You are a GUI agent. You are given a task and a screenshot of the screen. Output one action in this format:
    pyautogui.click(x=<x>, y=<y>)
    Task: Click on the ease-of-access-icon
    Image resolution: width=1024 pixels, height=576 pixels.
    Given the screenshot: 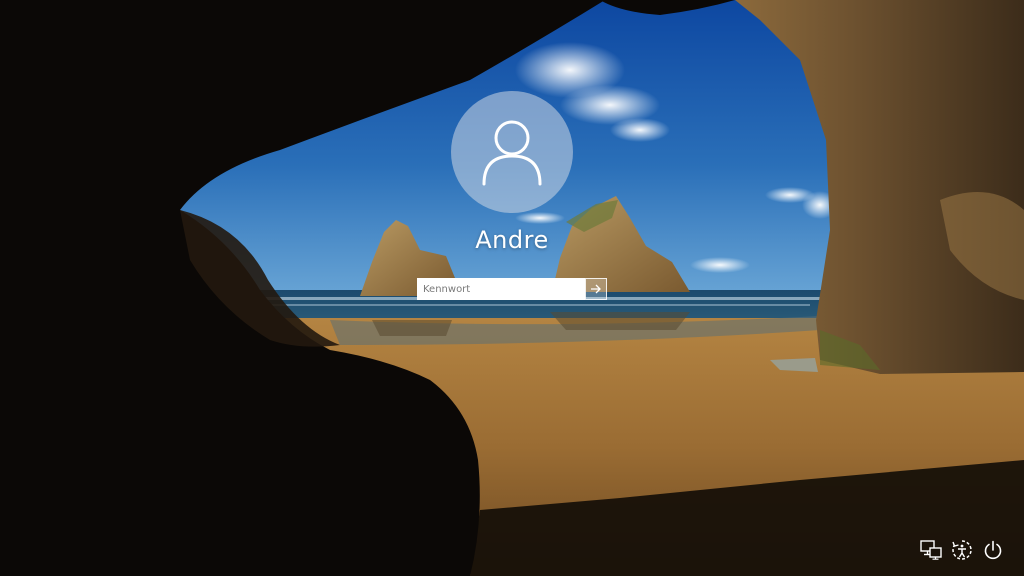 What is the action you would take?
    pyautogui.click(x=962, y=552)
    